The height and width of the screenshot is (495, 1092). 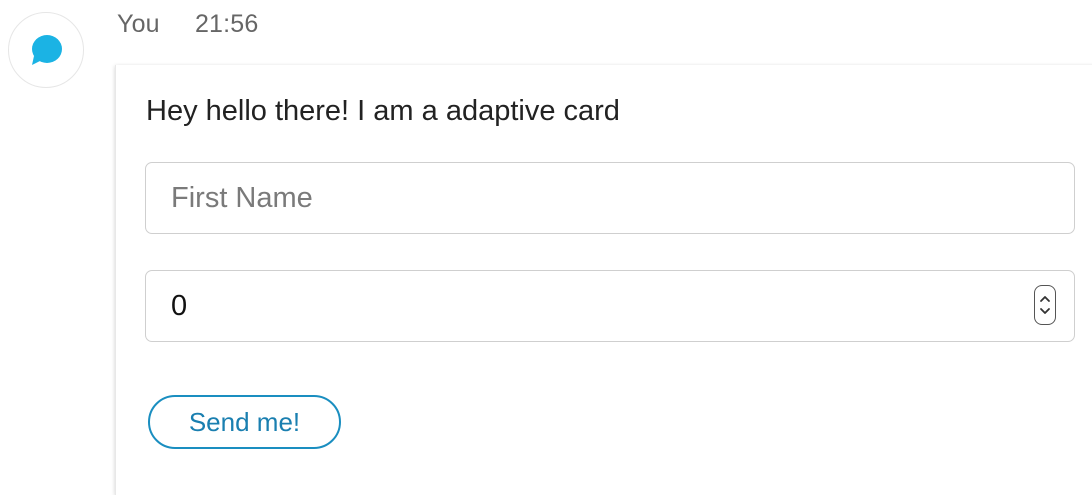 What do you see at coordinates (138, 24) in the screenshot?
I see `sender-name: You` at bounding box center [138, 24].